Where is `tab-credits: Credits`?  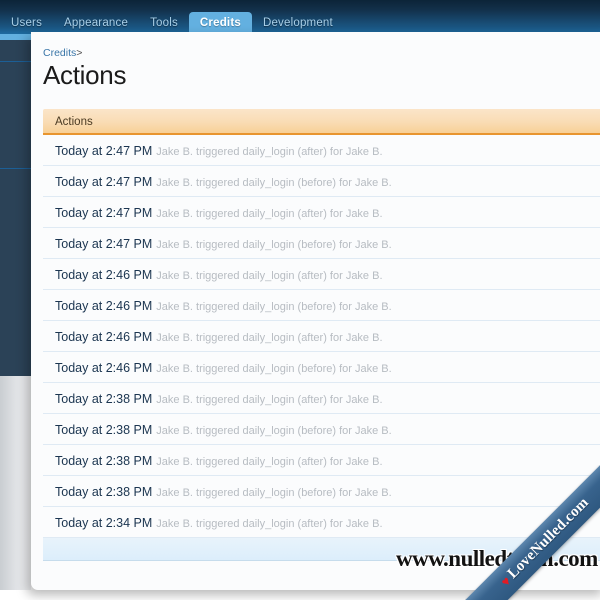 tab-credits: Credits is located at coordinates (220, 23).